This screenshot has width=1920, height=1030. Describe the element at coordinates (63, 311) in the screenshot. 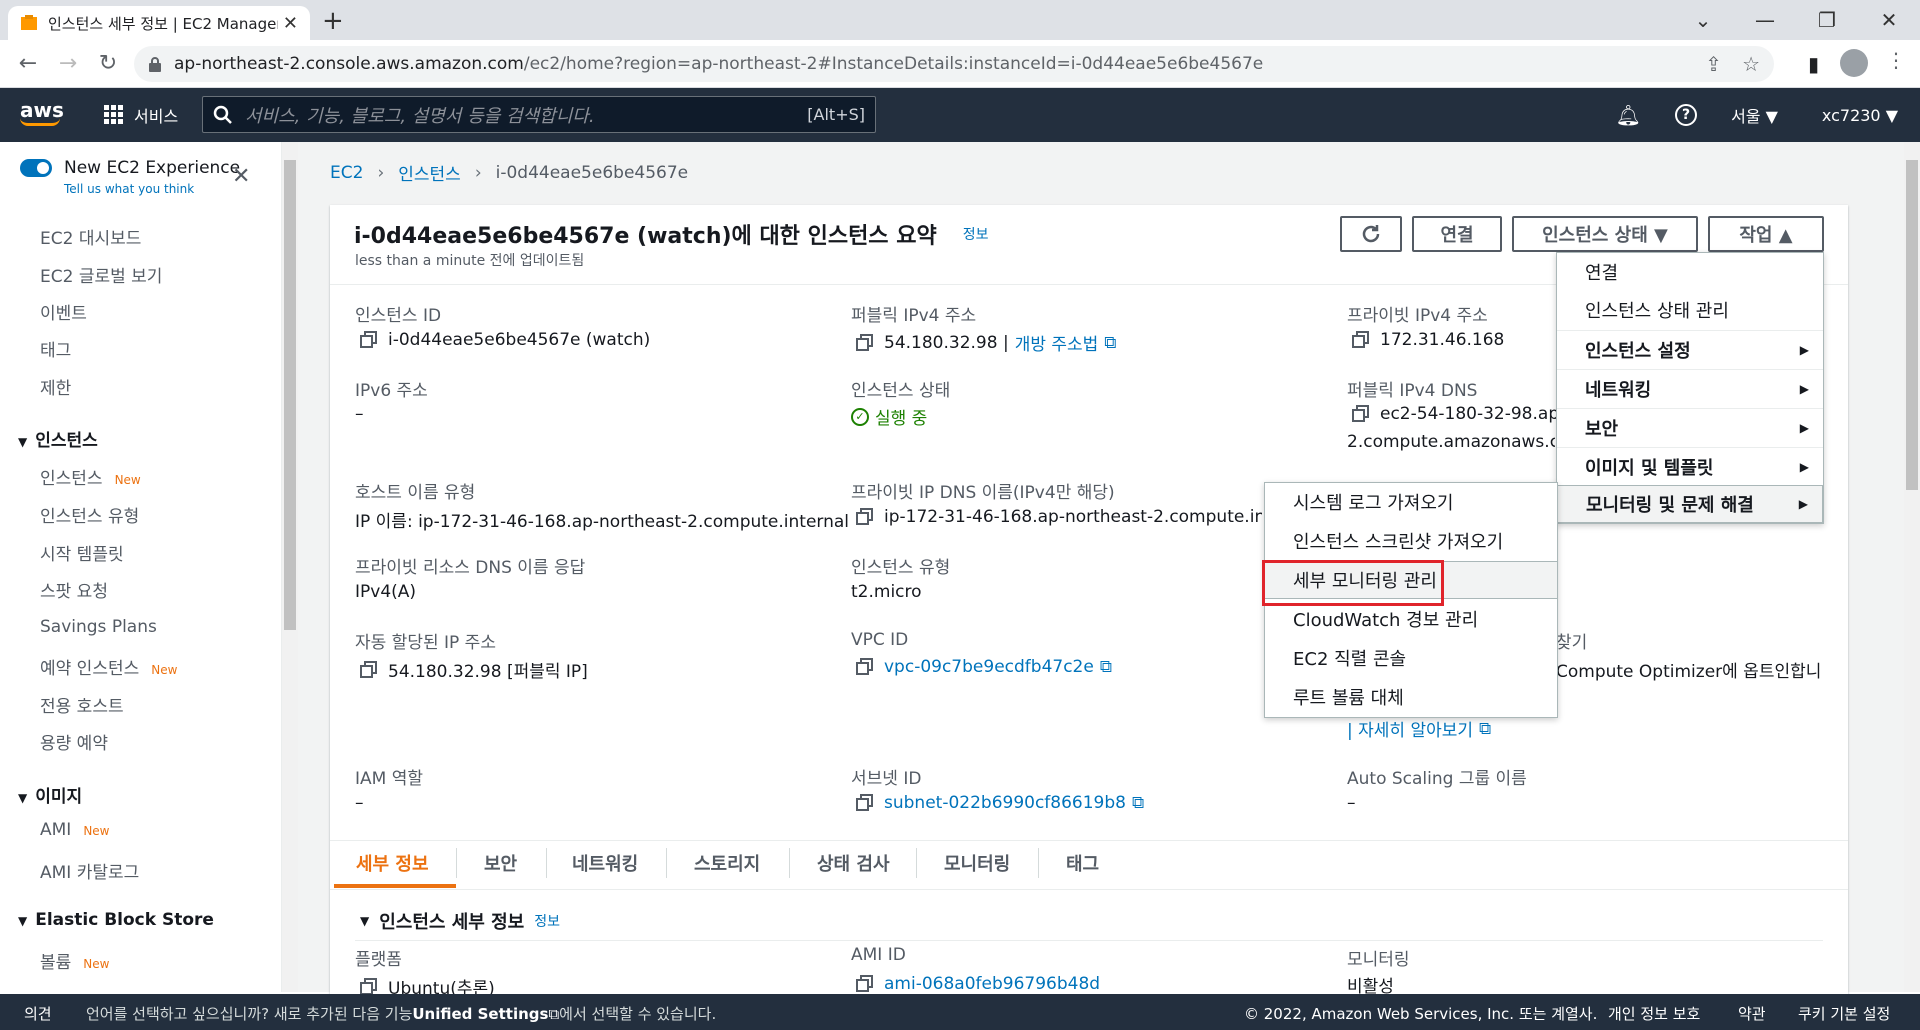

I see `sidebar-item-events: 이벤트` at that location.